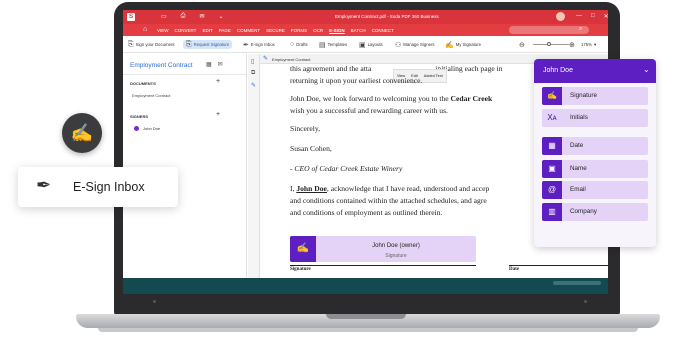 This screenshot has width=673, height=341. I want to click on field-label: Date, so click(577, 145).